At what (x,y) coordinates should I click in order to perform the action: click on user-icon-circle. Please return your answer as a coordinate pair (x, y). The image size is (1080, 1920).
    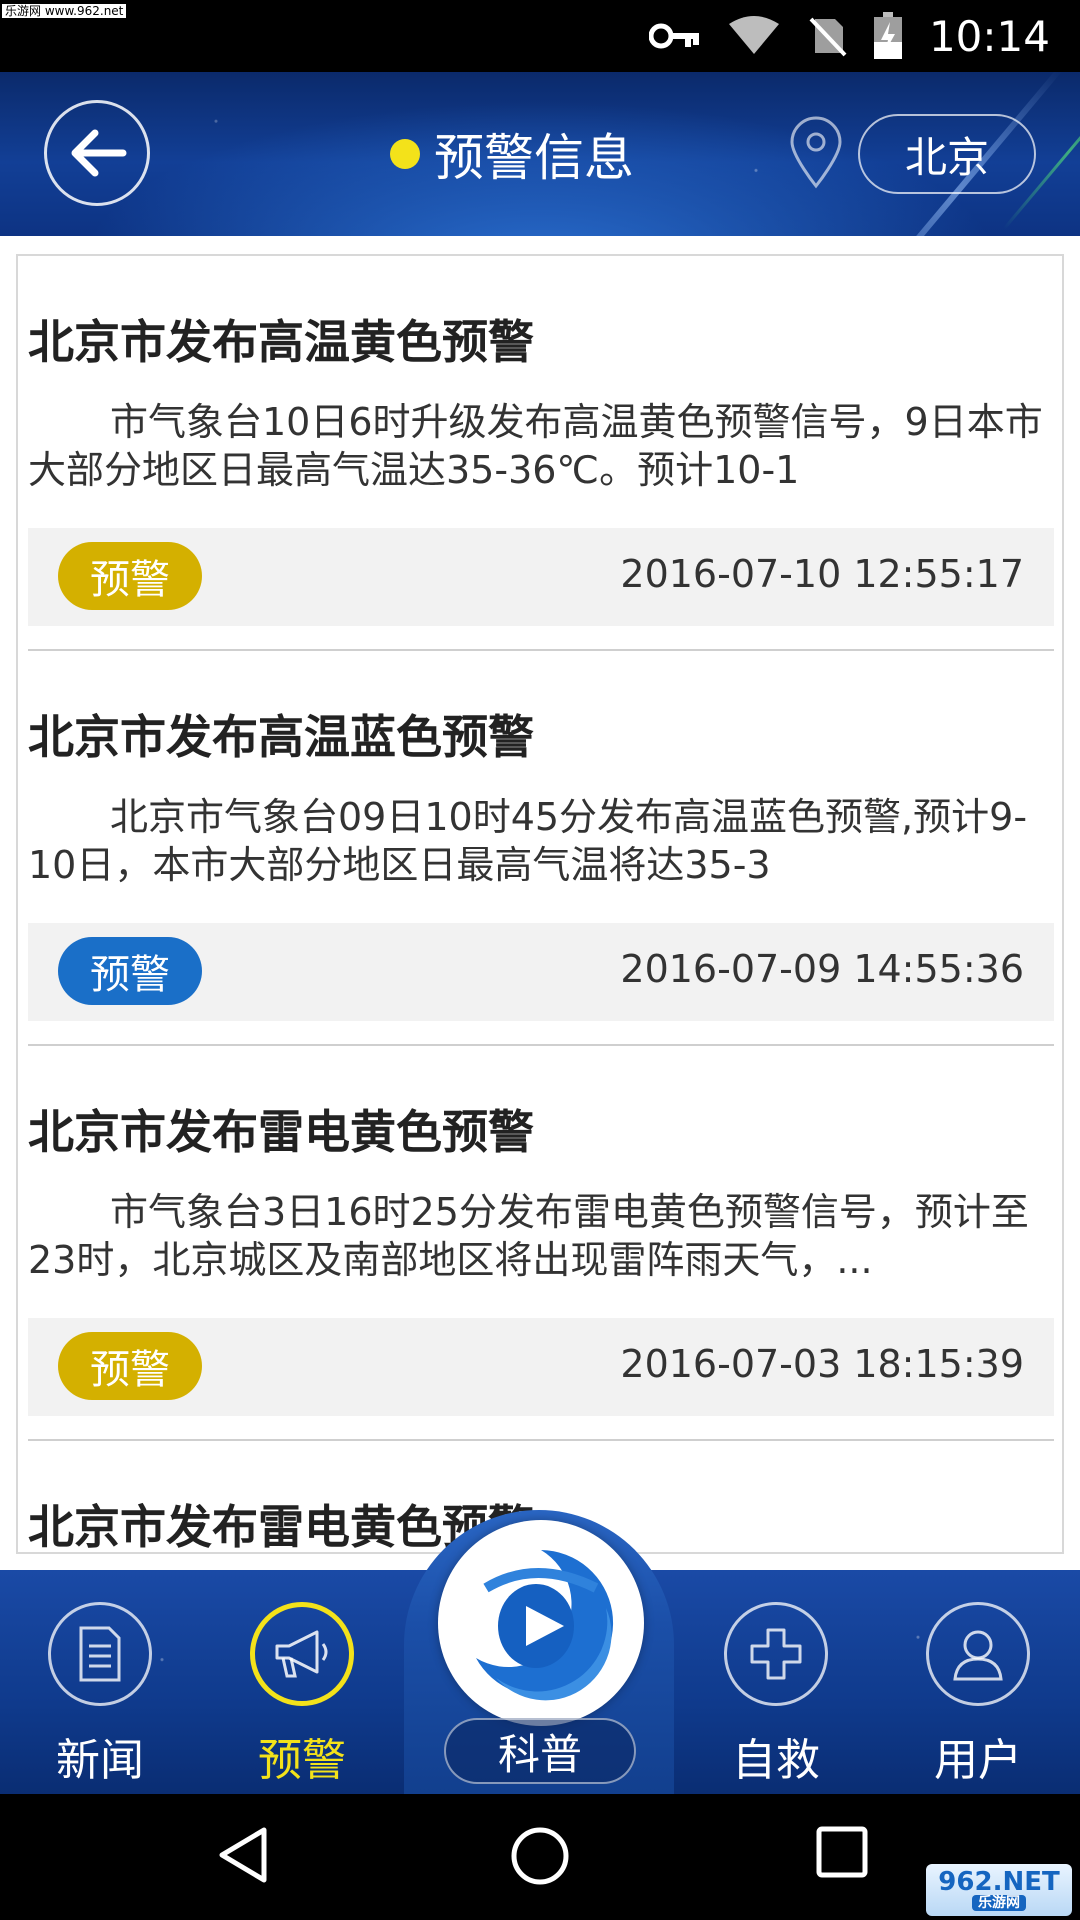
    Looking at the image, I should click on (978, 1654).